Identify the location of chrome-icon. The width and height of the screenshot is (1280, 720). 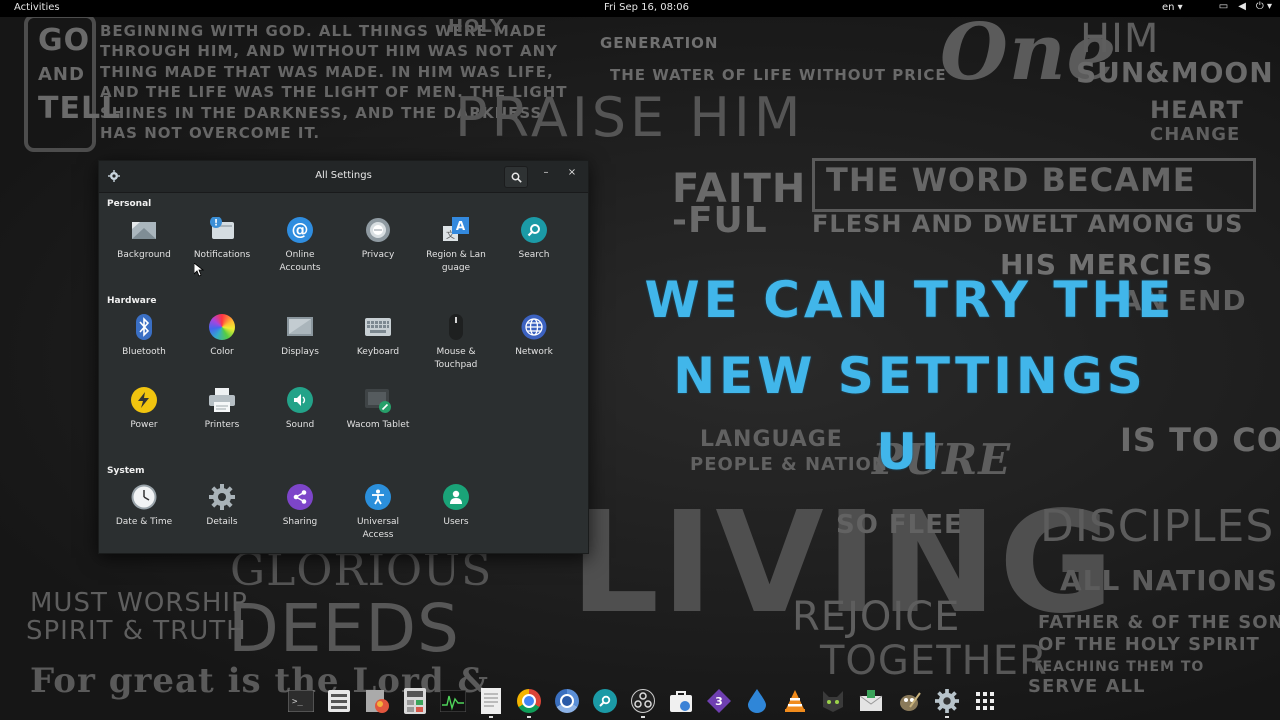
(529, 702).